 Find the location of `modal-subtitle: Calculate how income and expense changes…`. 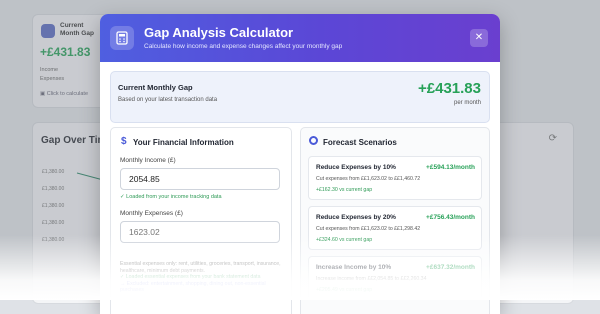

modal-subtitle: Calculate how income and expense changes… is located at coordinates (243, 46).